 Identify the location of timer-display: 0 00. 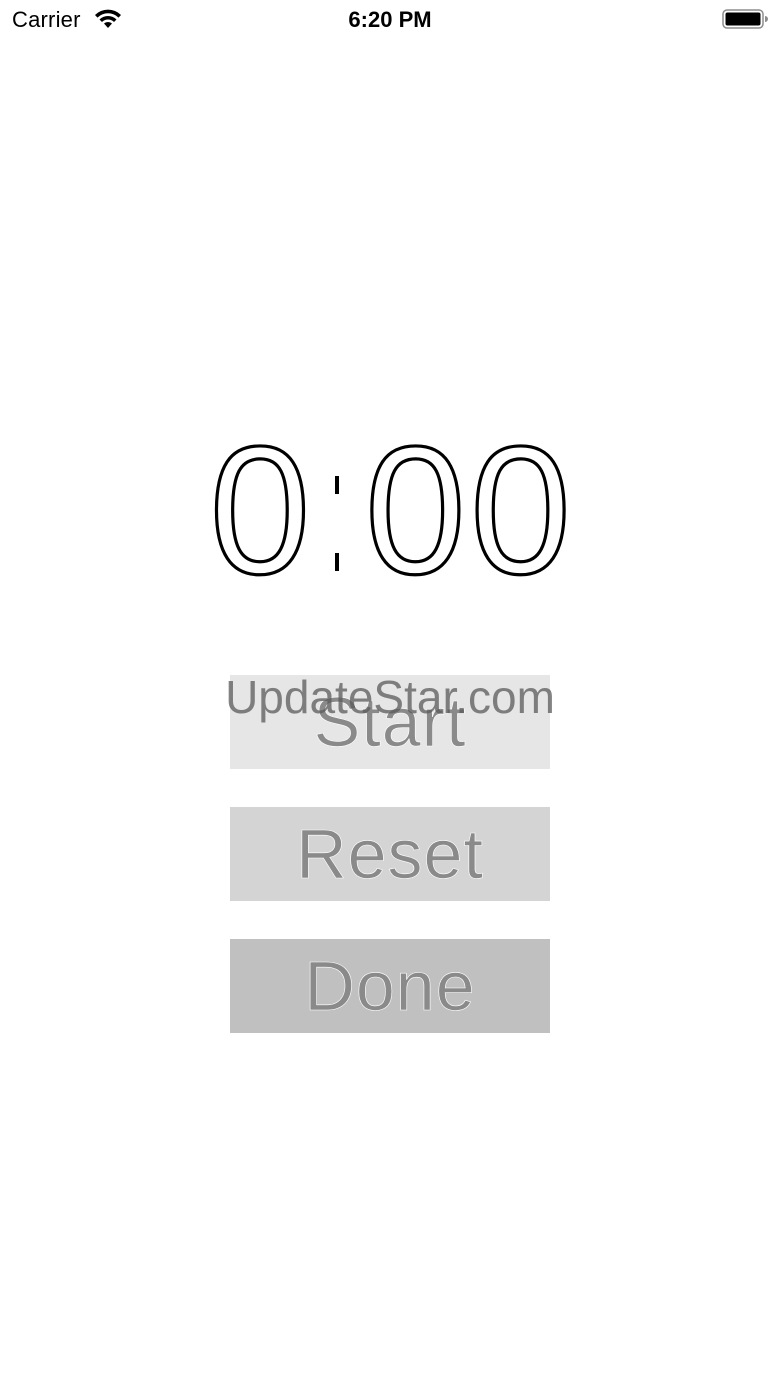
(390, 509).